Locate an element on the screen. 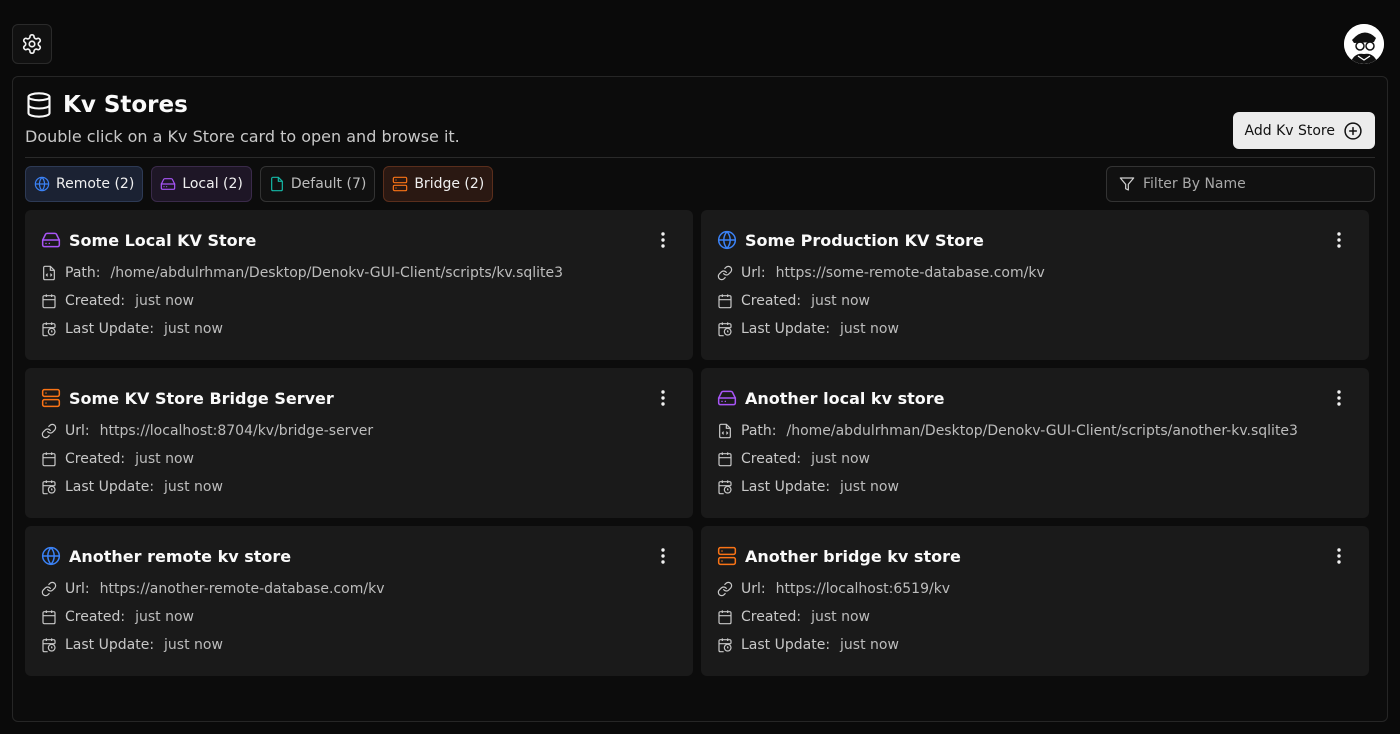 The width and height of the screenshot is (1400, 734). card-url-row: Url: https://some-remote-database.com/kv is located at coordinates (1035, 273).